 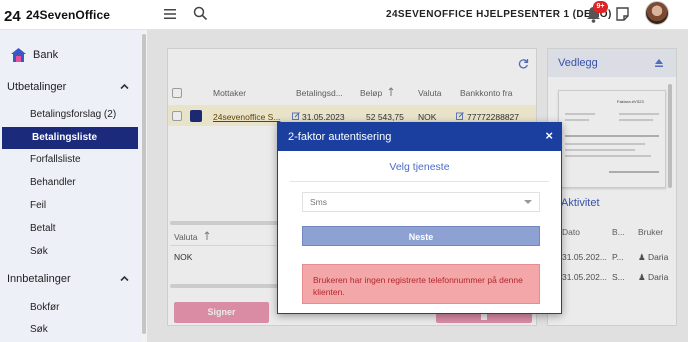 I want to click on modal-header: 2-faktor autentisering ×, so click(x=419, y=137).